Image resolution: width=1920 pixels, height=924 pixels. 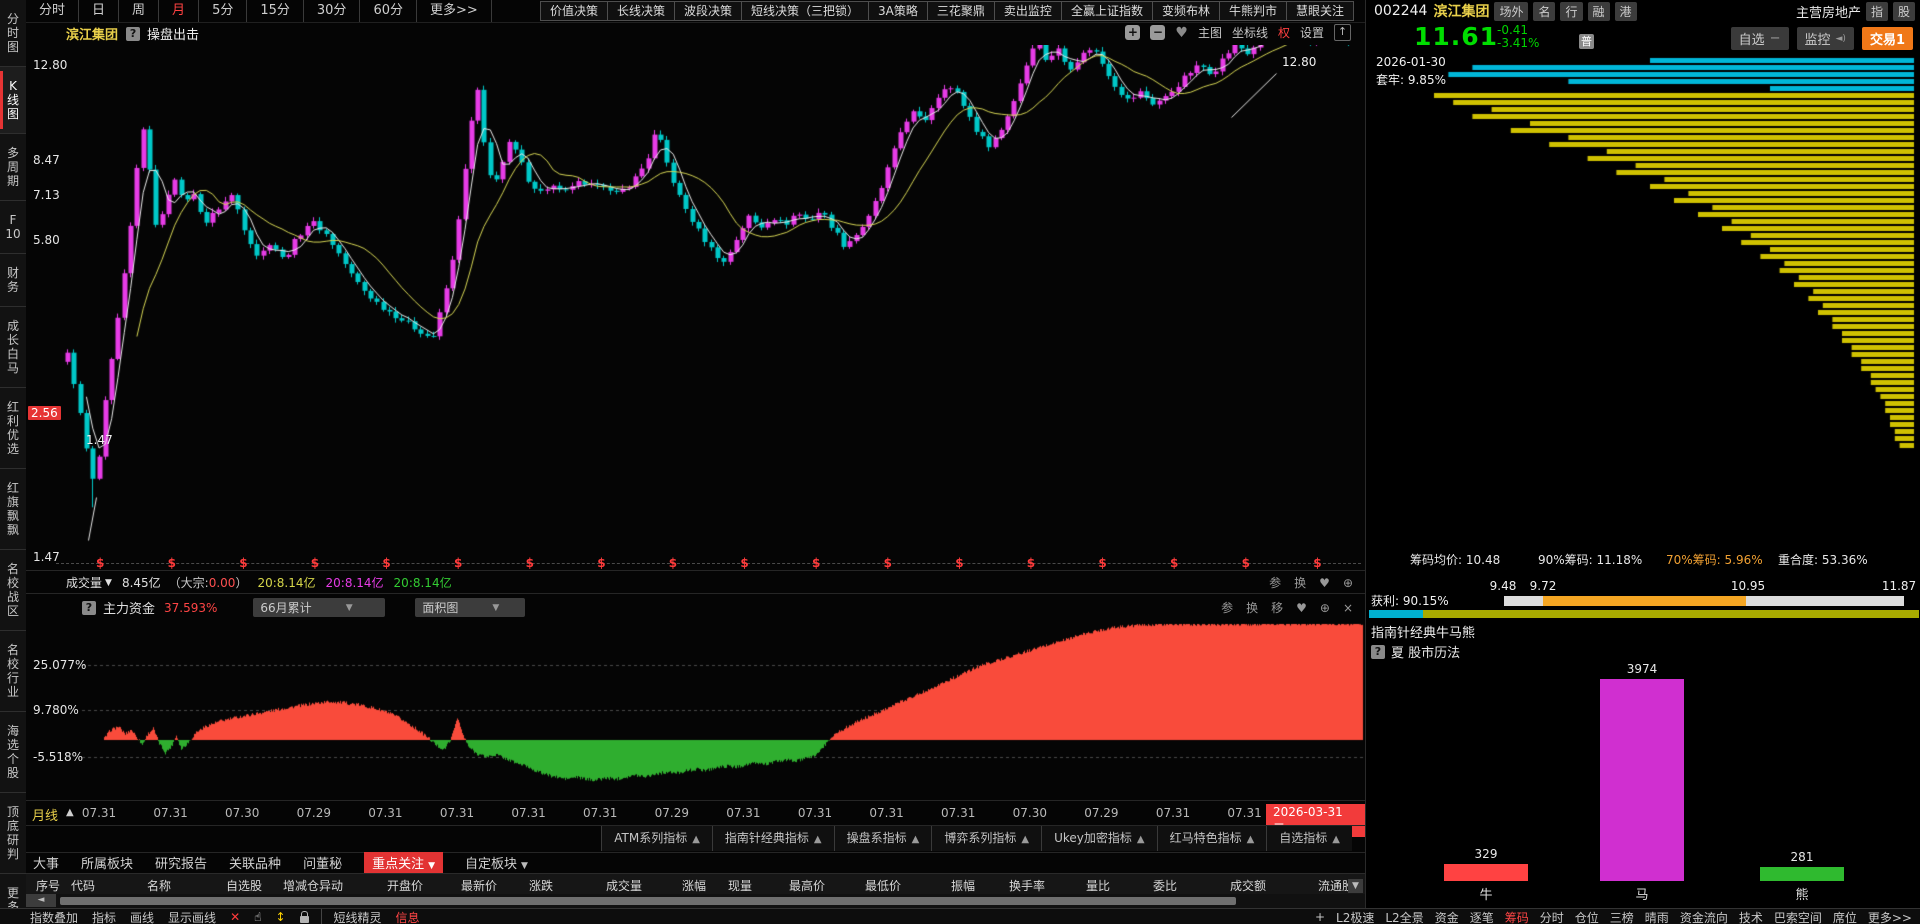 What do you see at coordinates (1552, 916) in the screenshot?
I see `intraday-tab: 分时` at bounding box center [1552, 916].